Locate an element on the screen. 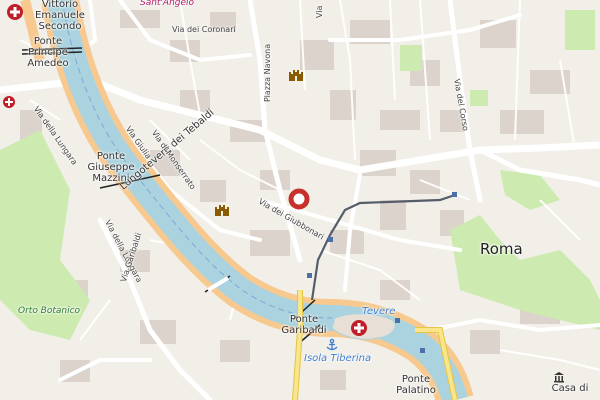 This screenshot has height=400, width=600. poi-sant-angelo: Sant'Angelo is located at coordinates (167, 4).